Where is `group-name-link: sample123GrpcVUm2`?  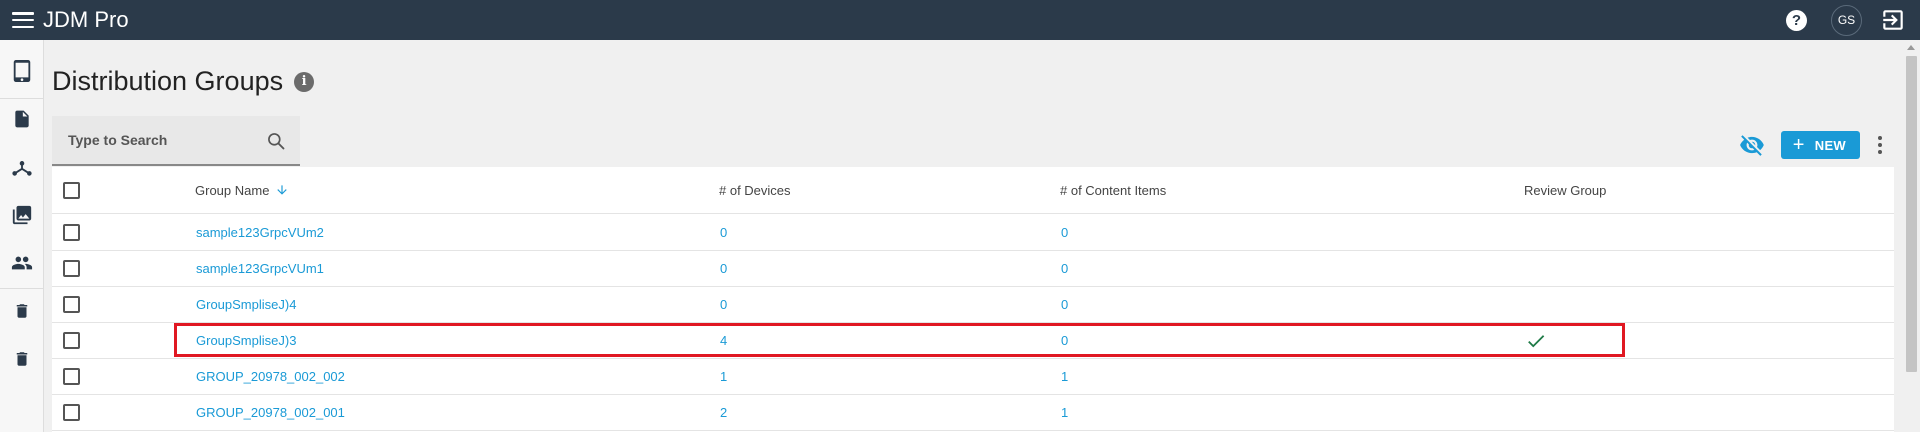 group-name-link: sample123GrpcVUm2 is located at coordinates (260, 232).